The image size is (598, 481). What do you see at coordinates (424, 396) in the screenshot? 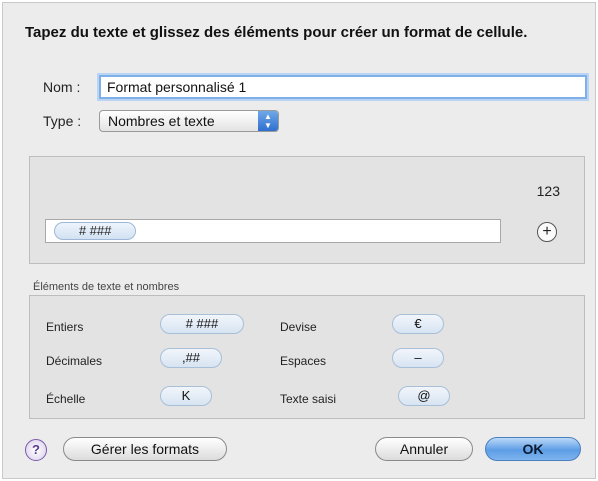
I see `entered-text-token: @` at bounding box center [424, 396].